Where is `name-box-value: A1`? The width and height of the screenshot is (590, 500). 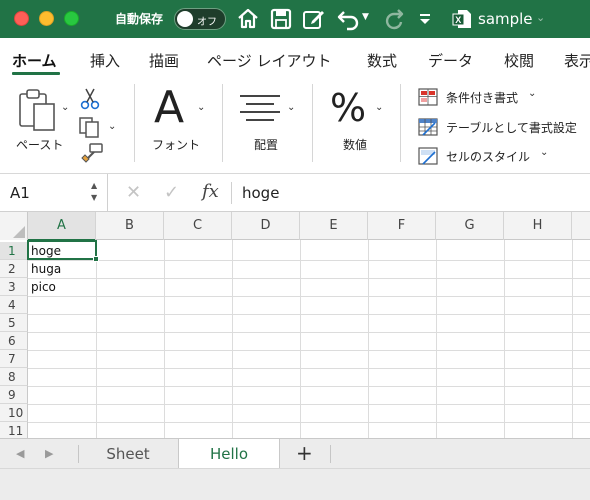
name-box-value: A1 is located at coordinates (20, 193).